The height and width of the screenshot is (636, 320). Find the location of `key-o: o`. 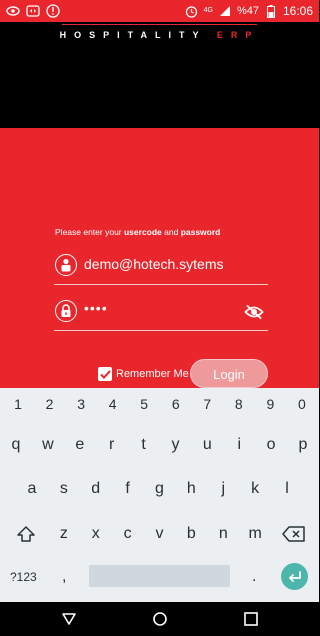

key-o: o is located at coordinates (271, 445).